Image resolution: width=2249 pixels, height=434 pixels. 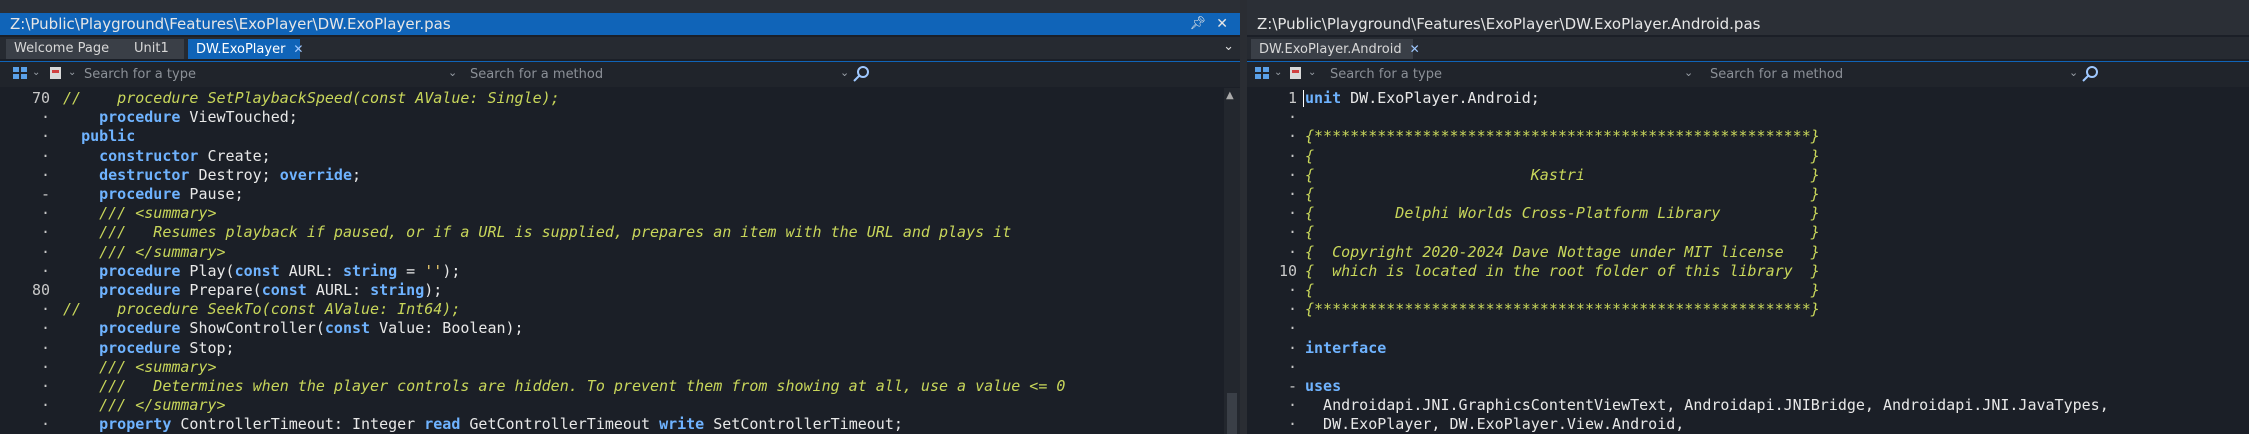 I want to click on top-strip, so click(x=1748, y=6).